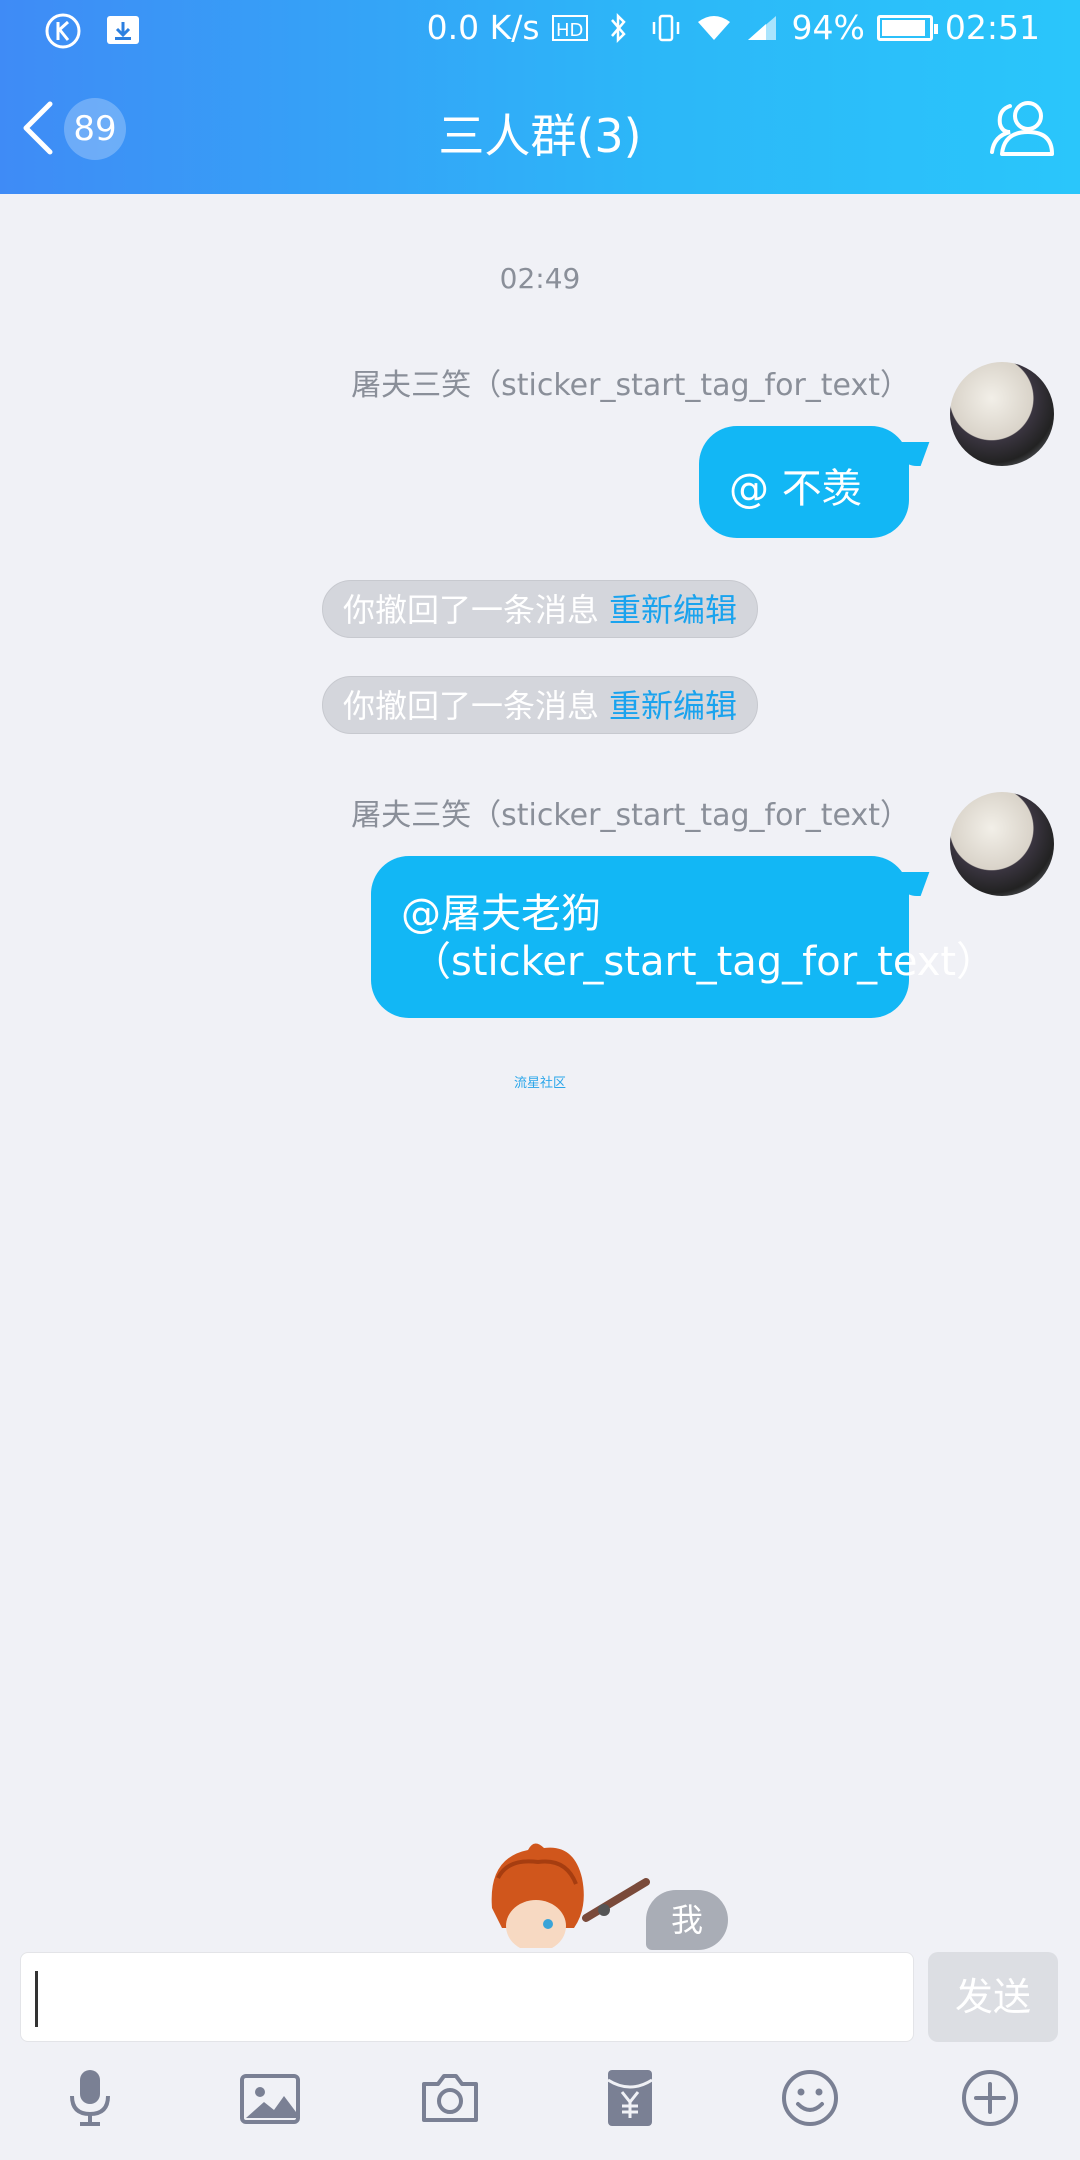  What do you see at coordinates (665, 27) in the screenshot?
I see `vibrate-icon` at bounding box center [665, 27].